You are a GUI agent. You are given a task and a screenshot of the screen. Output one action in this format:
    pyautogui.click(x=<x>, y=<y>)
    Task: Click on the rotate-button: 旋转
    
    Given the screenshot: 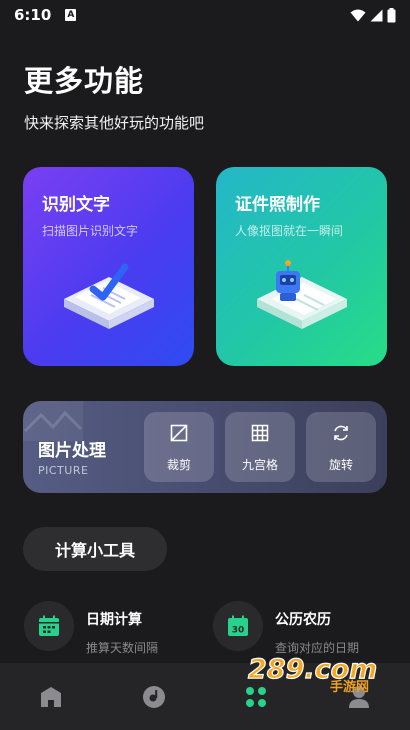 What is the action you would take?
    pyautogui.click(x=341, y=447)
    